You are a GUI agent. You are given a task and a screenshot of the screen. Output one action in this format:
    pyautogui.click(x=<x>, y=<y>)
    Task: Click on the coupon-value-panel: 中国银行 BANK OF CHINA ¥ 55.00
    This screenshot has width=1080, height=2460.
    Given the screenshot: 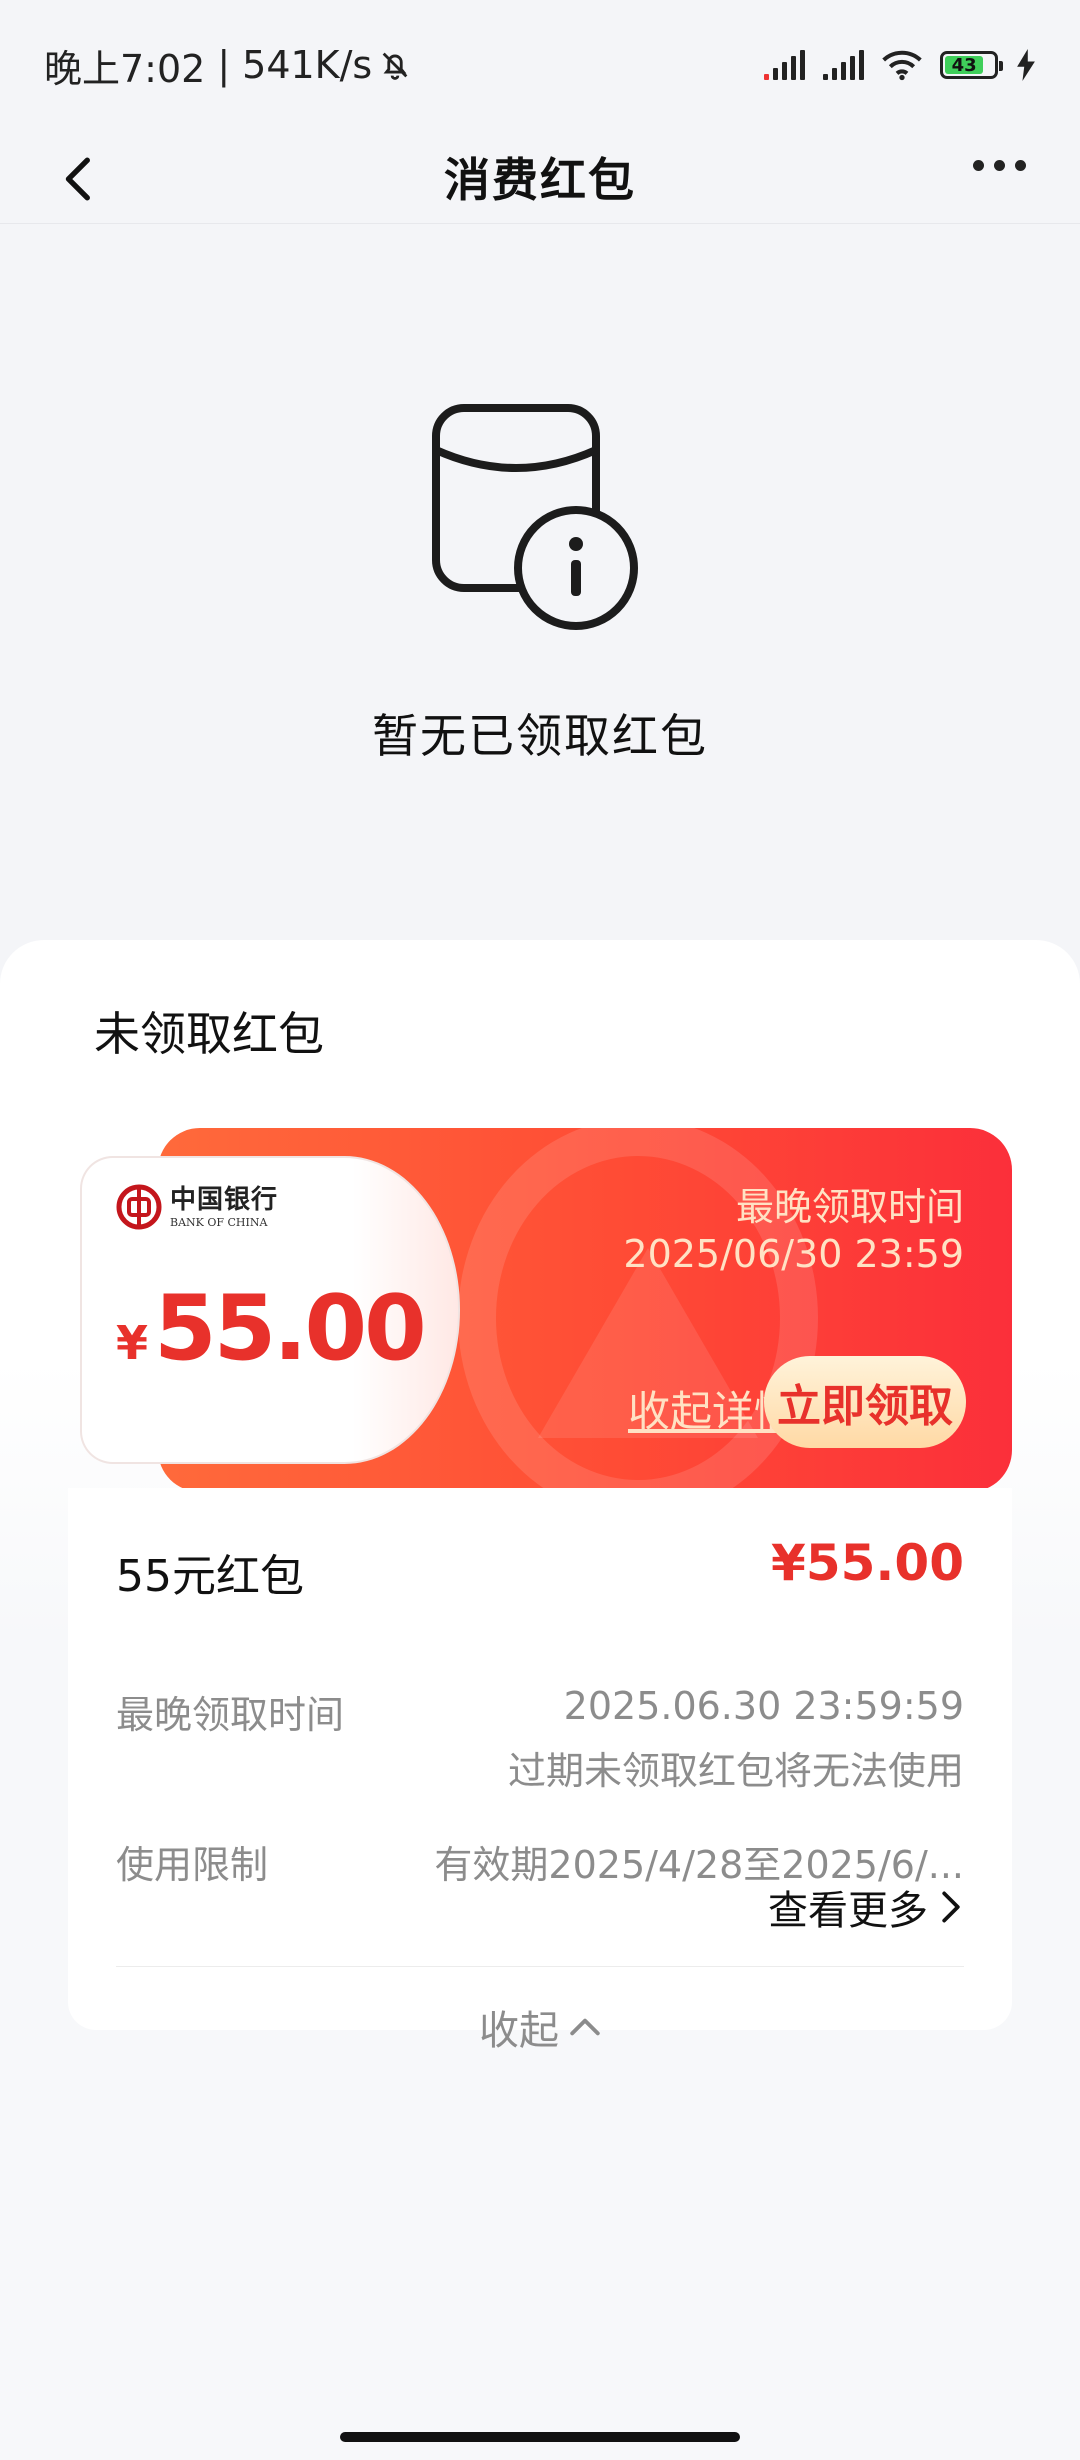 What is the action you would take?
    pyautogui.click(x=270, y=1310)
    